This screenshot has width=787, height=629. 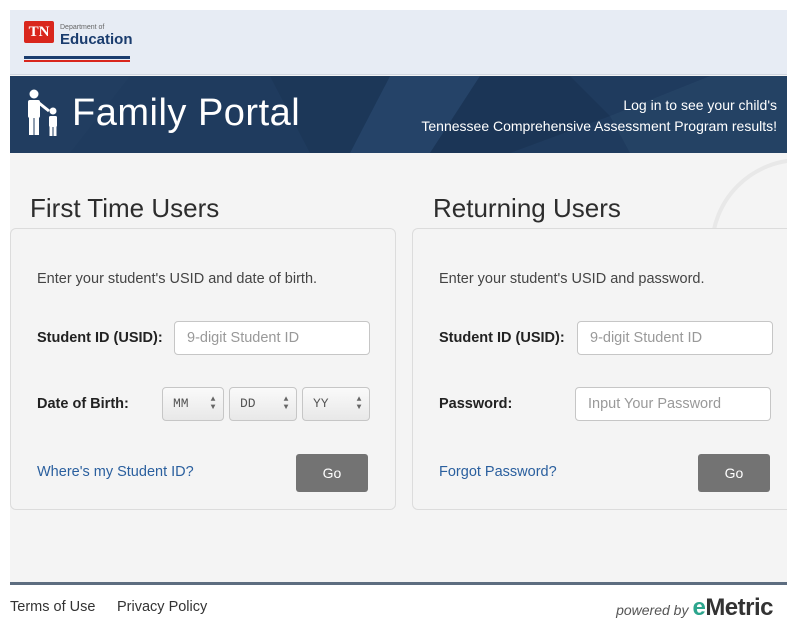 What do you see at coordinates (527, 208) in the screenshot?
I see `returning-users-title: Returning Users` at bounding box center [527, 208].